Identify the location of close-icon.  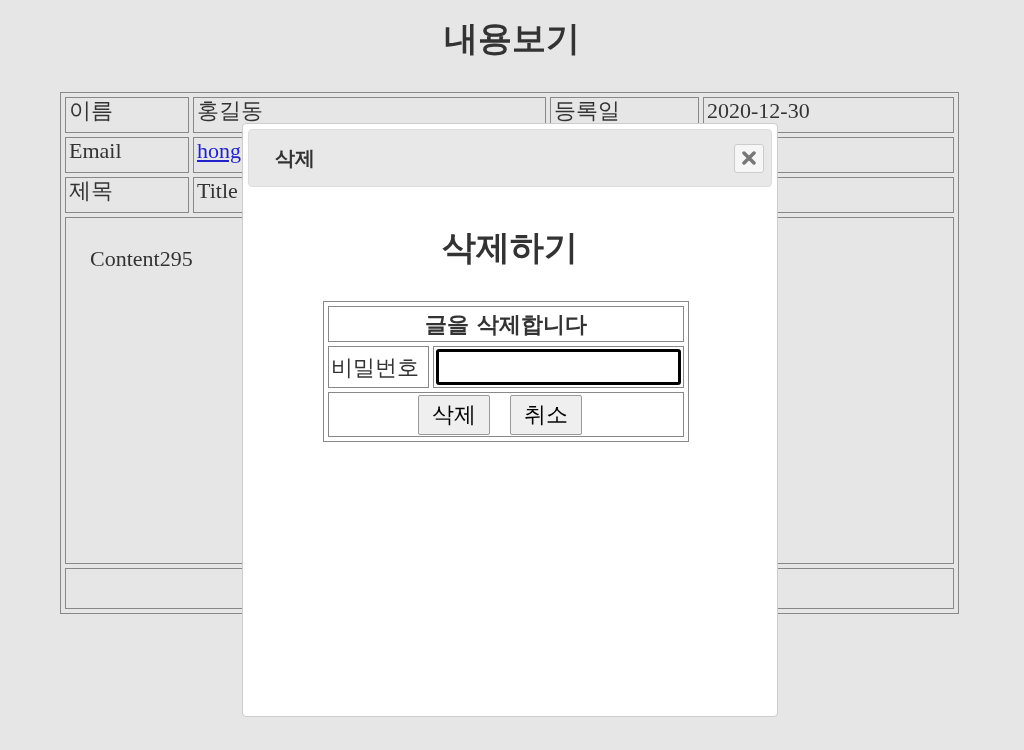
(749, 158).